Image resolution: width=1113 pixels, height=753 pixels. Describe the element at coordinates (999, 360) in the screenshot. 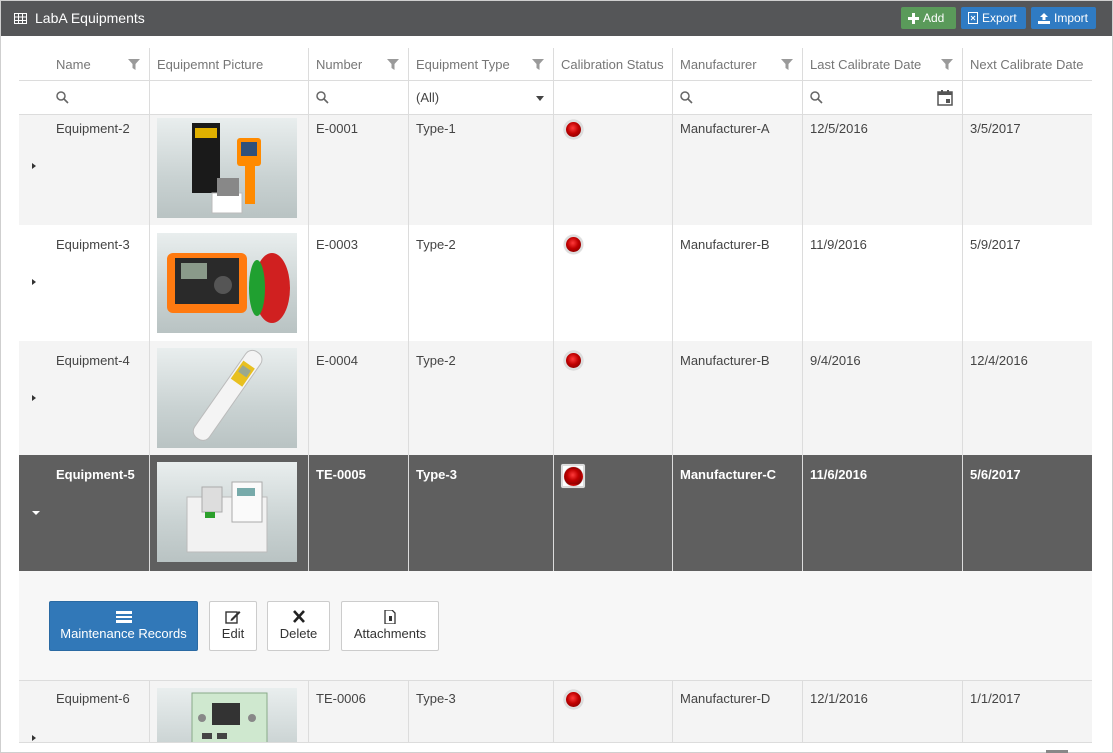

I see `cell-next-date: 12/4/2016` at that location.